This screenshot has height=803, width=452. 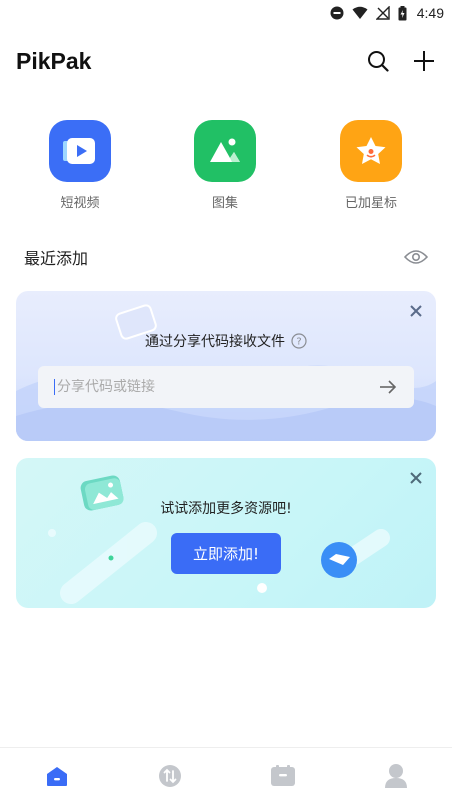 I want to click on home-icon, so click(x=56, y=776).